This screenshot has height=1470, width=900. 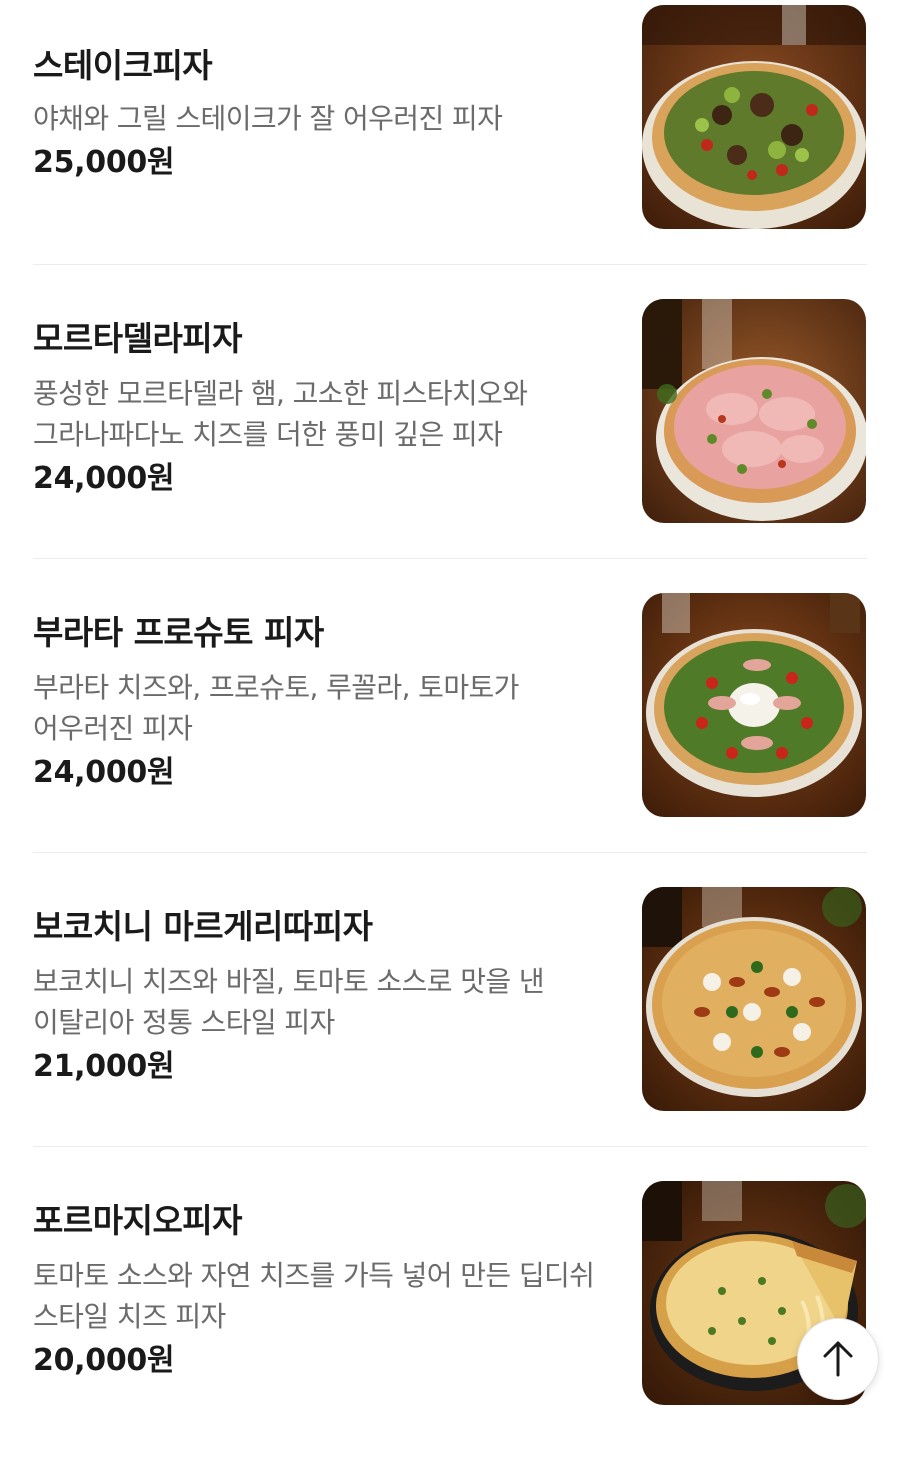 What do you see at coordinates (138, 338) in the screenshot?
I see `menu-item-name: 모르타델라피자` at bounding box center [138, 338].